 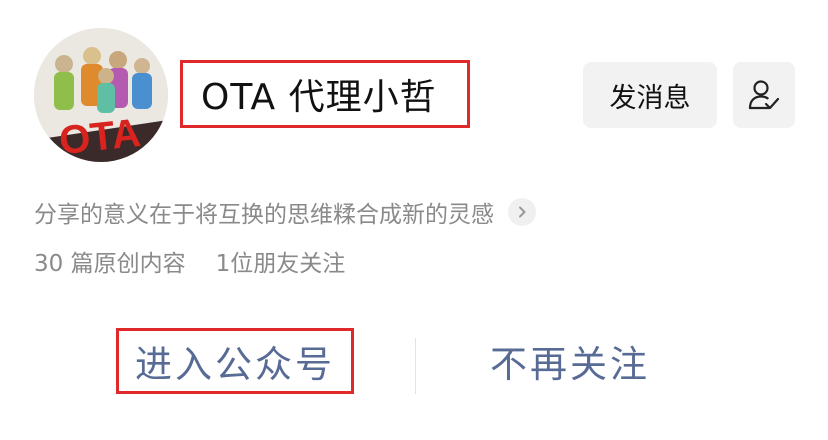 I want to click on account-name-highlight: OTA 代理小哲, so click(x=325, y=94).